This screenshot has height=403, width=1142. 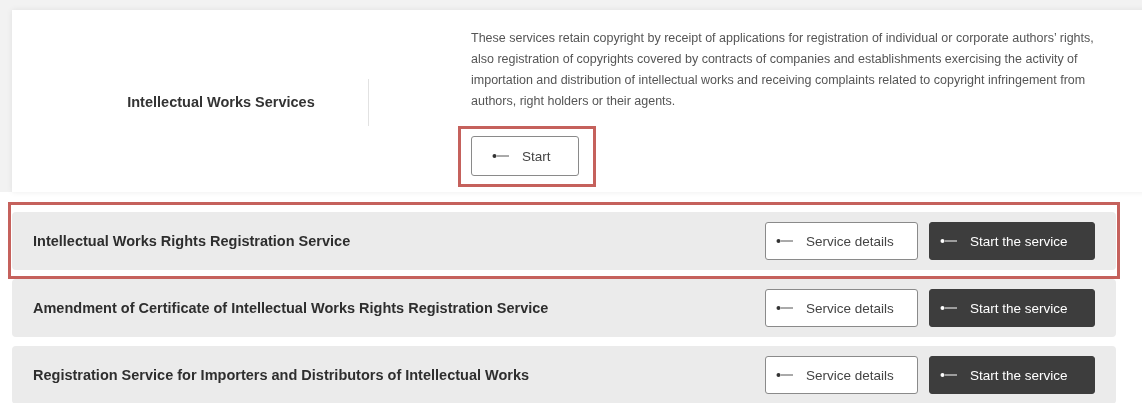 I want to click on section-title: Intellectual Works Services, so click(x=221, y=102).